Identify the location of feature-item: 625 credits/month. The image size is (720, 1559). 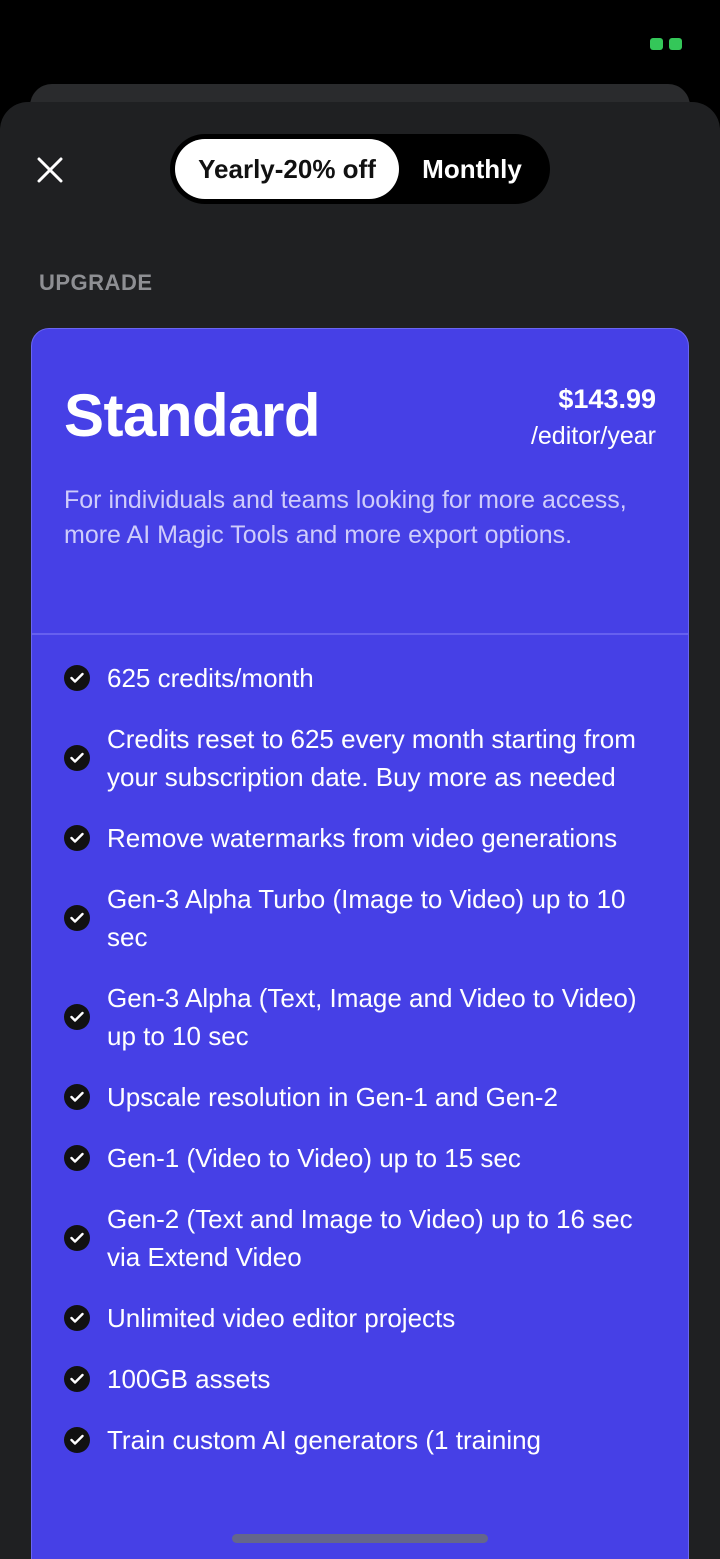
(356, 678).